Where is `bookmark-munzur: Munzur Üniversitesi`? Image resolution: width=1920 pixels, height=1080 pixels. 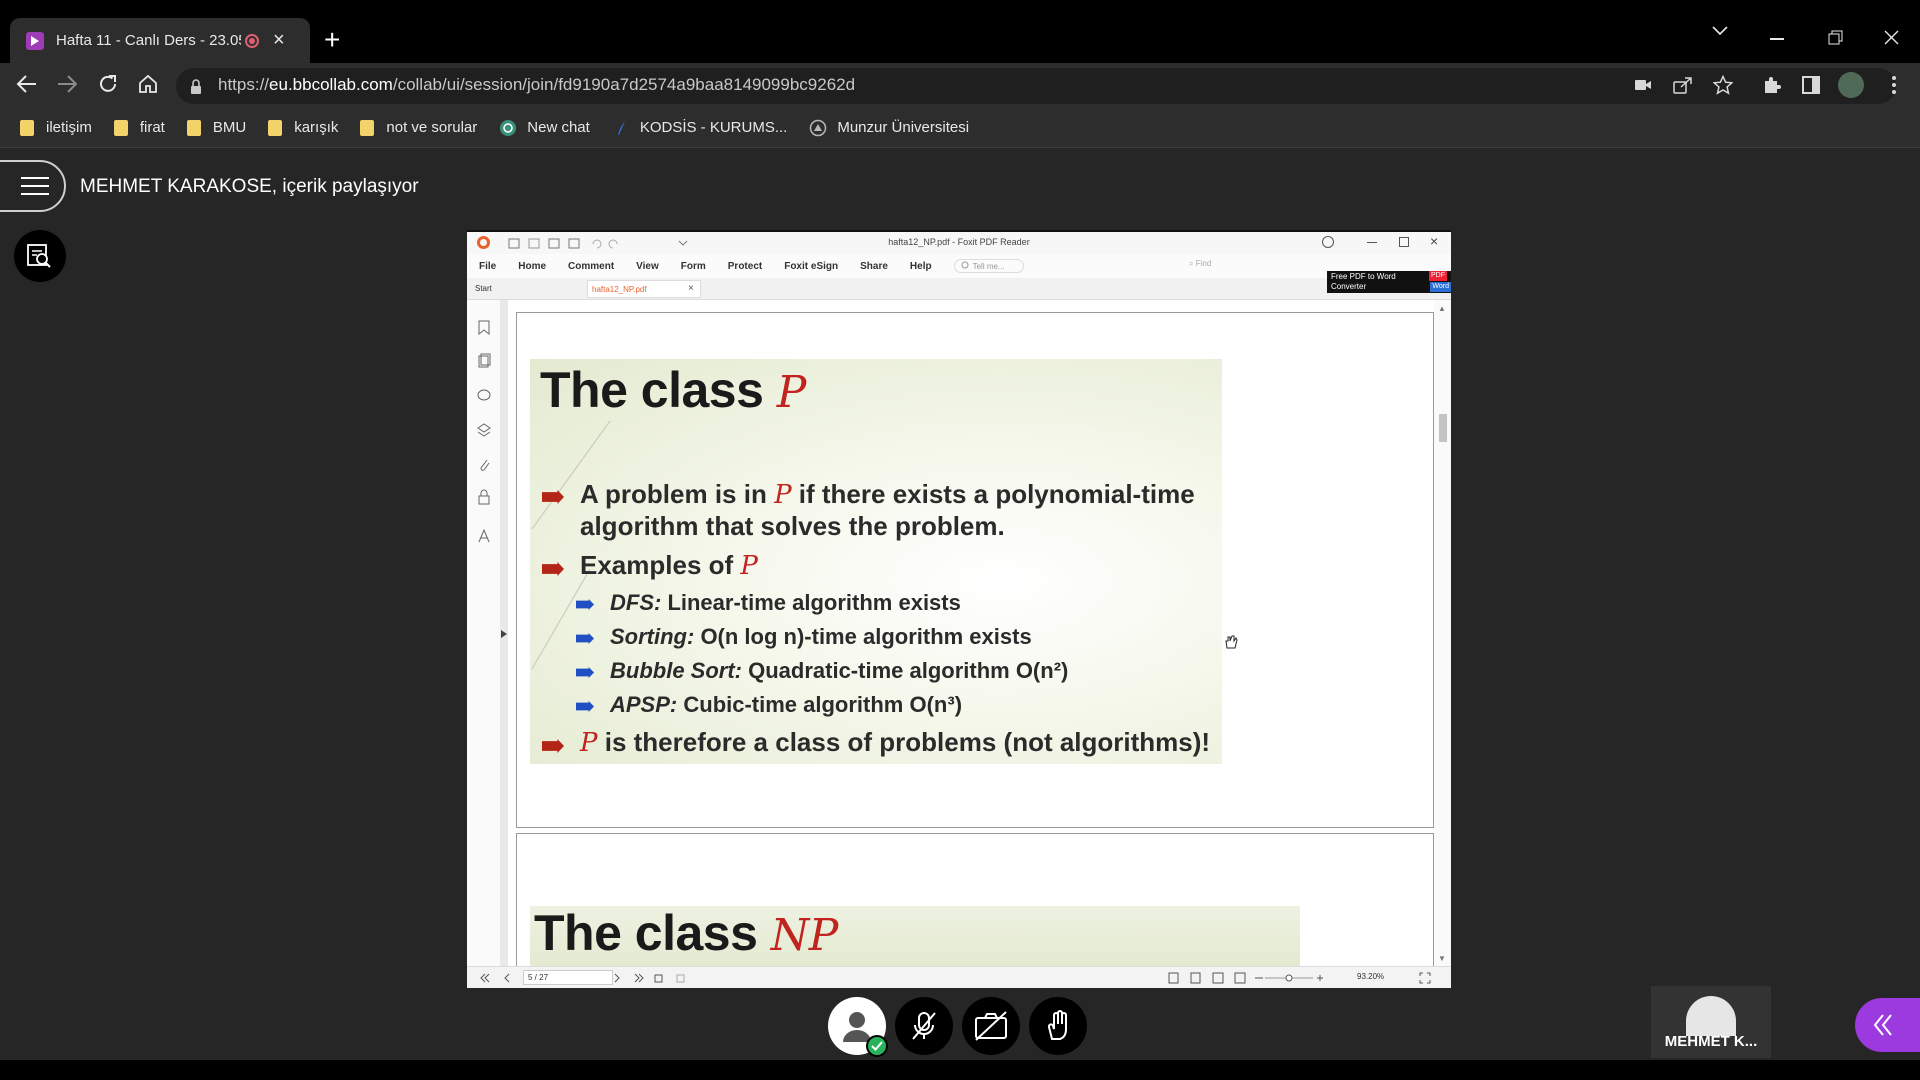 bookmark-munzur: Munzur Üniversitesi is located at coordinates (889, 128).